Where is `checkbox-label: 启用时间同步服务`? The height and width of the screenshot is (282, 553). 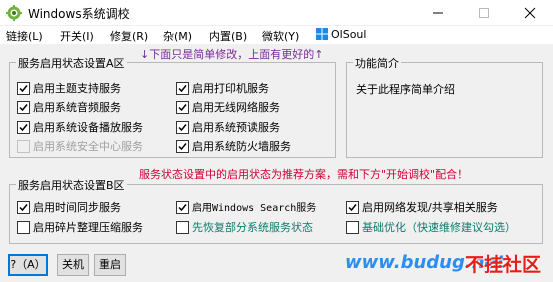
checkbox-label: 启用时间同步服务 is located at coordinates (77, 207).